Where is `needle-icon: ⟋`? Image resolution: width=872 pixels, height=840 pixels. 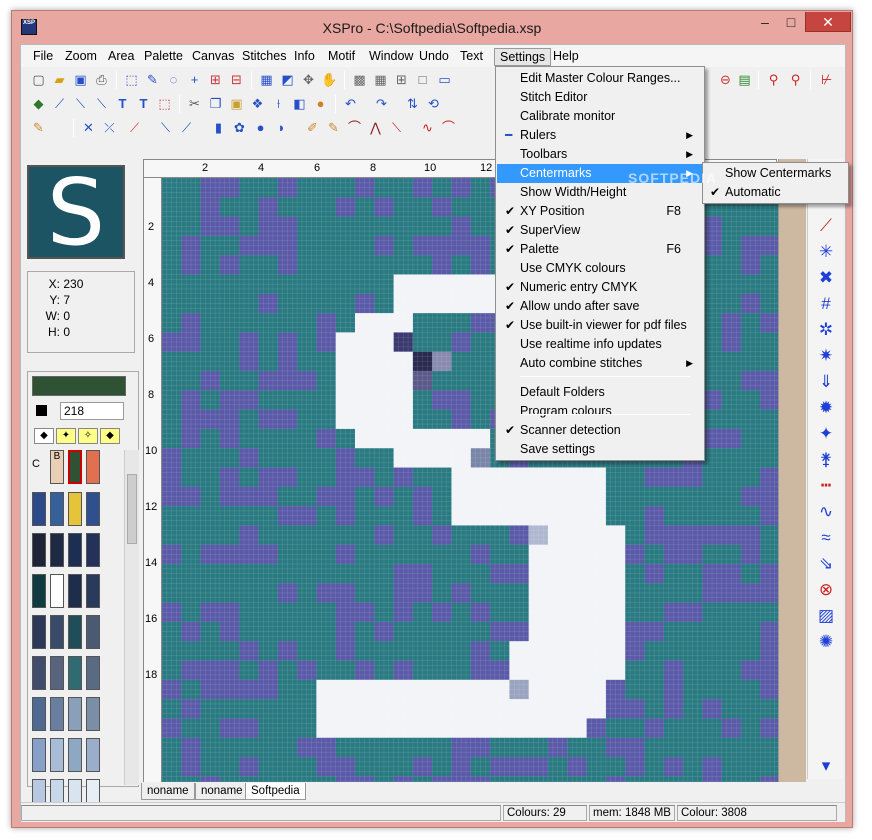 needle-icon: ⟋ is located at coordinates (59, 103).